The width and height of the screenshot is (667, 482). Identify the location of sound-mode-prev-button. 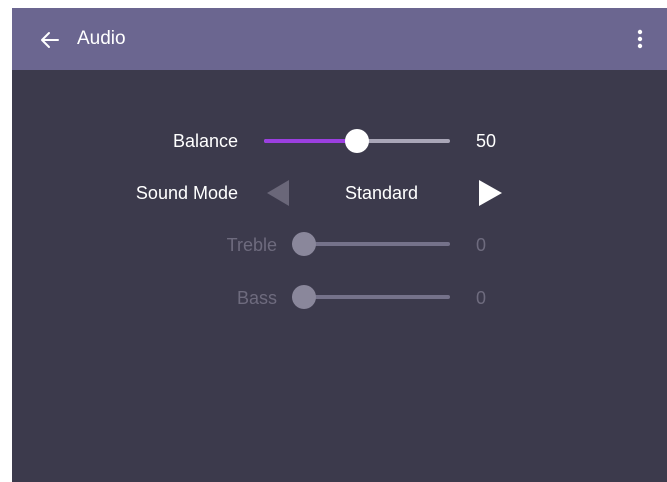
(278, 193).